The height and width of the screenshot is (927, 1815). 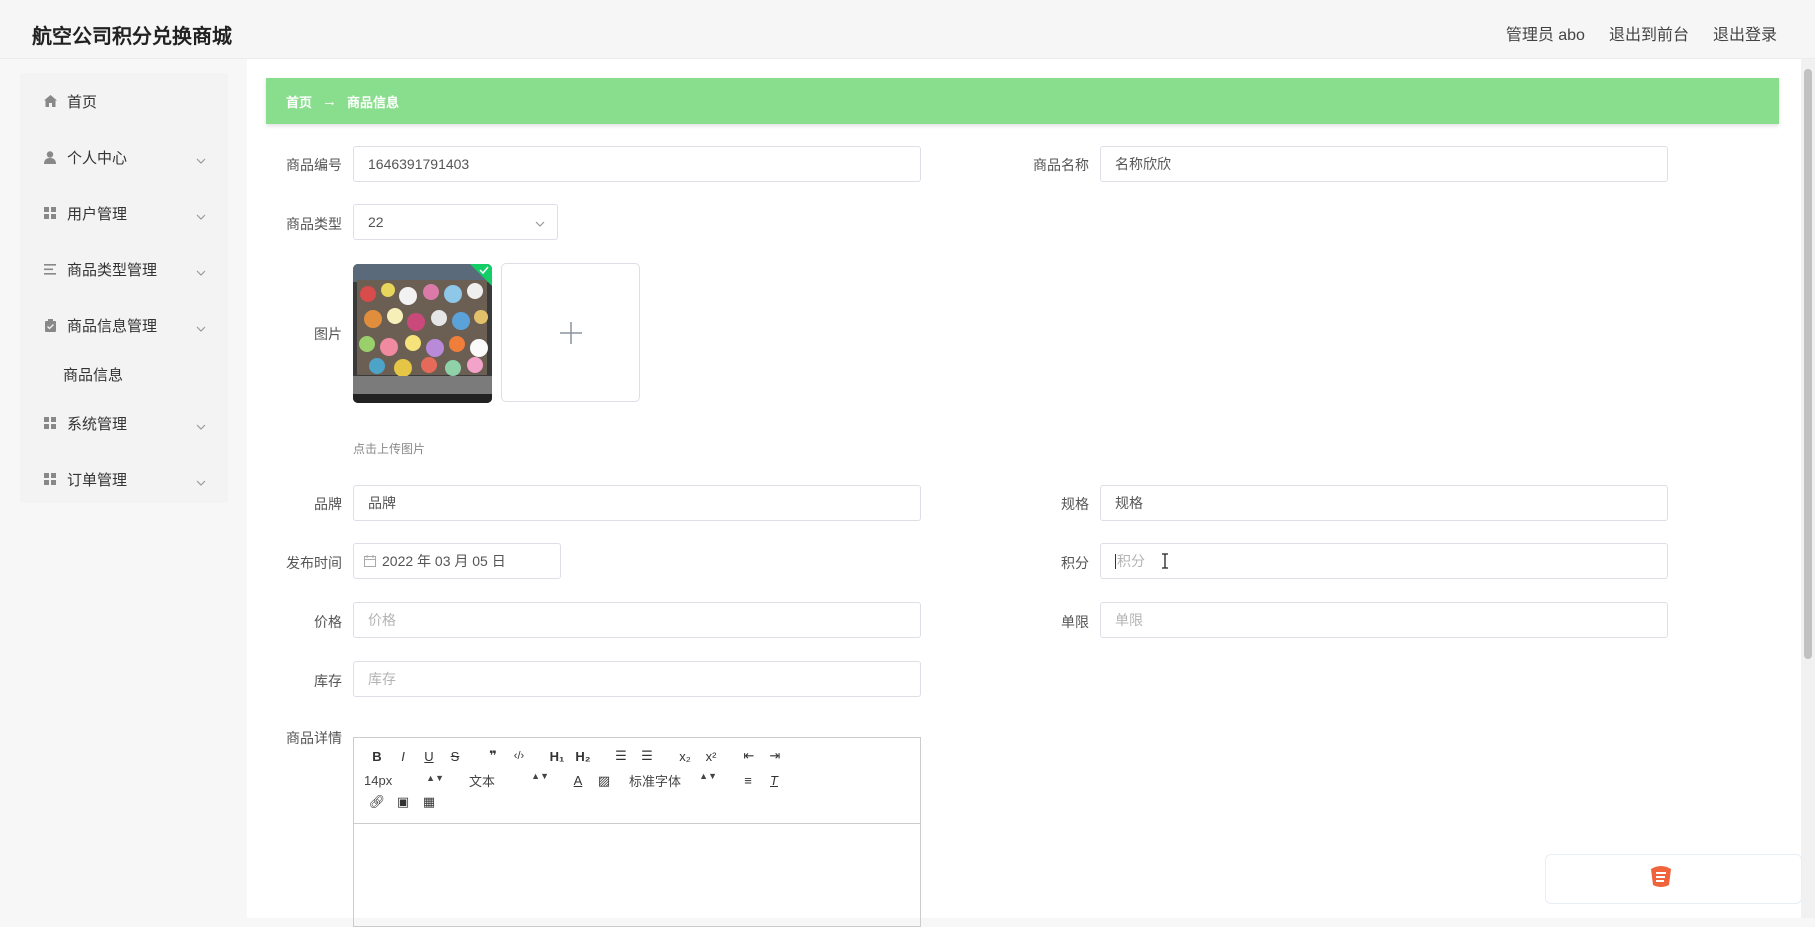 I want to click on strikethrough-icon: S, so click(x=455, y=756).